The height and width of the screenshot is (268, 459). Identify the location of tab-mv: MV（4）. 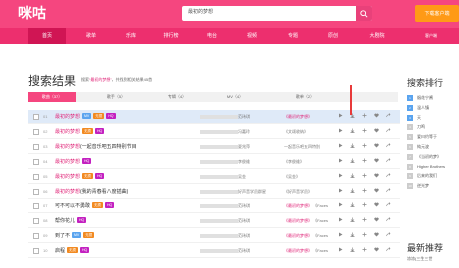
(235, 97).